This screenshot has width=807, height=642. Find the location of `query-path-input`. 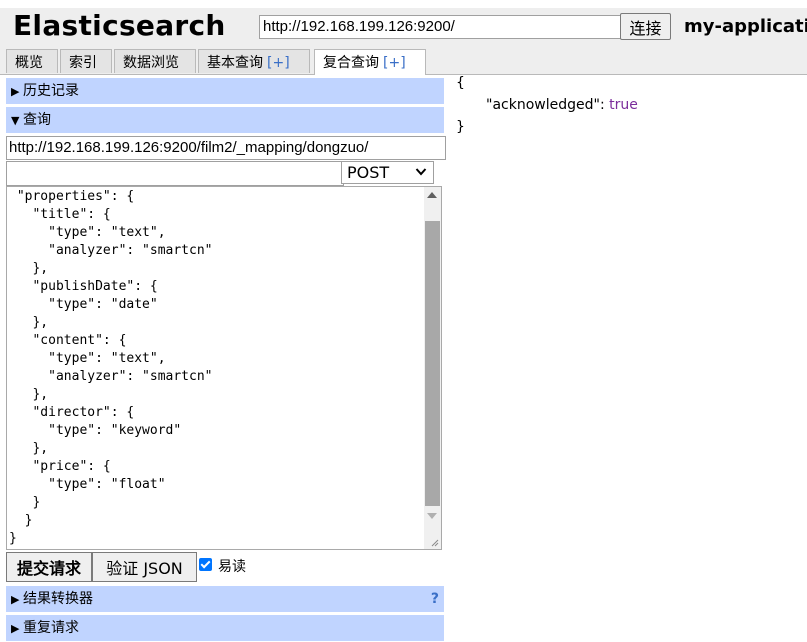

query-path-input is located at coordinates (226, 148).